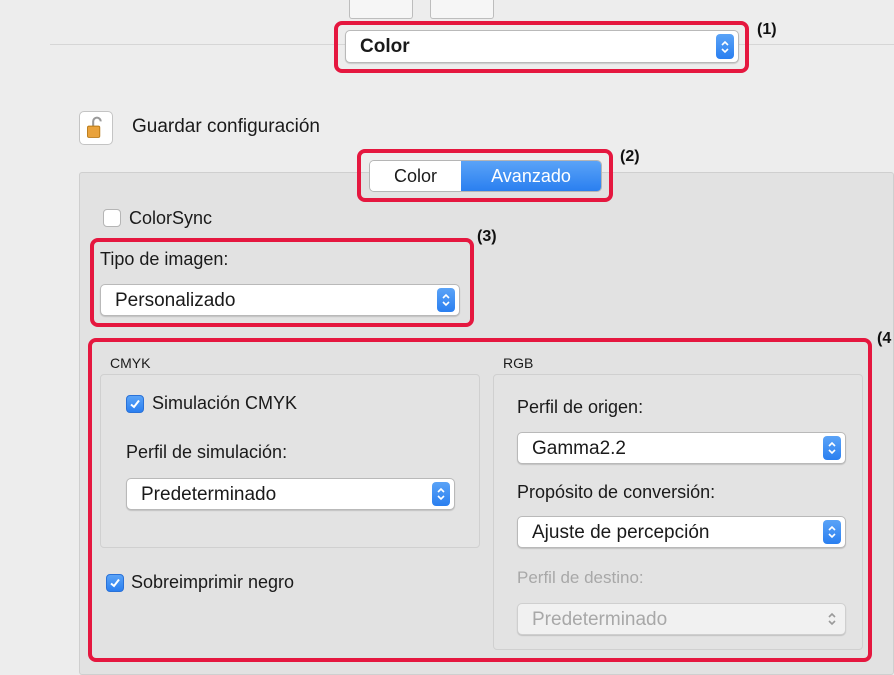 The image size is (894, 675). What do you see at coordinates (616, 492) in the screenshot?
I see `rendering-intent-label: Propósito de conversión:` at bounding box center [616, 492].